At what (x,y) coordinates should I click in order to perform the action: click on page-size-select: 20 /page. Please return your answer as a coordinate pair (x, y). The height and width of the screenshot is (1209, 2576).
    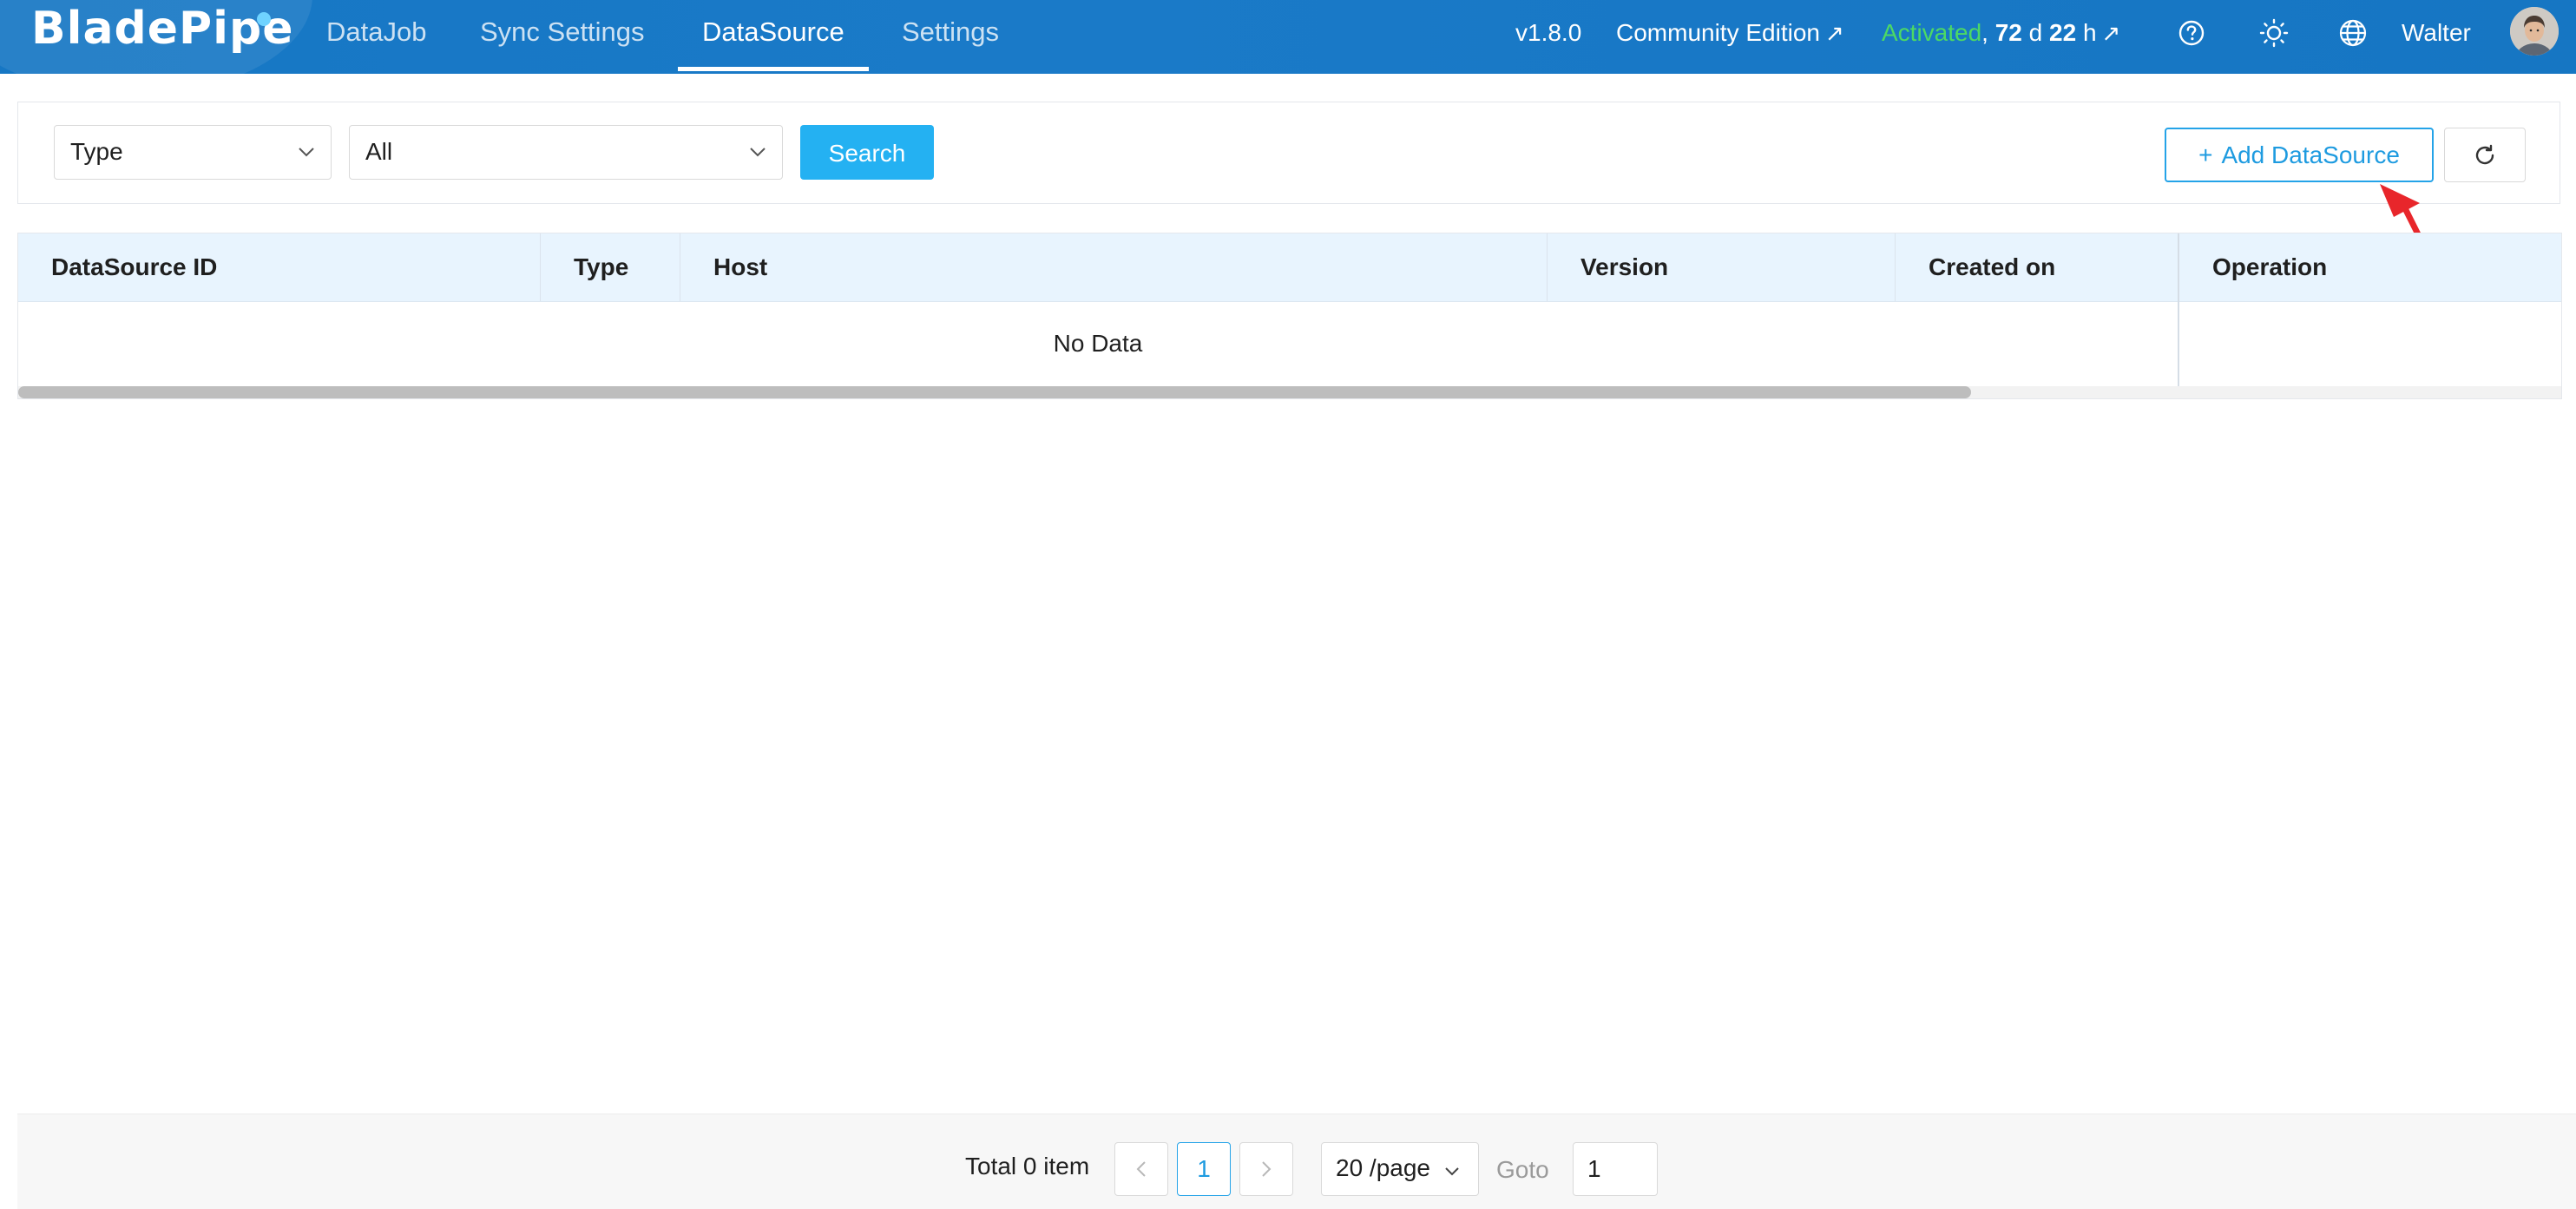
    Looking at the image, I should click on (1400, 1169).